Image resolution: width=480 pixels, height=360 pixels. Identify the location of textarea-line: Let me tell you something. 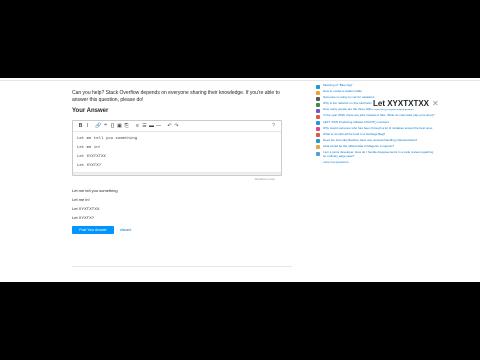
(107, 139).